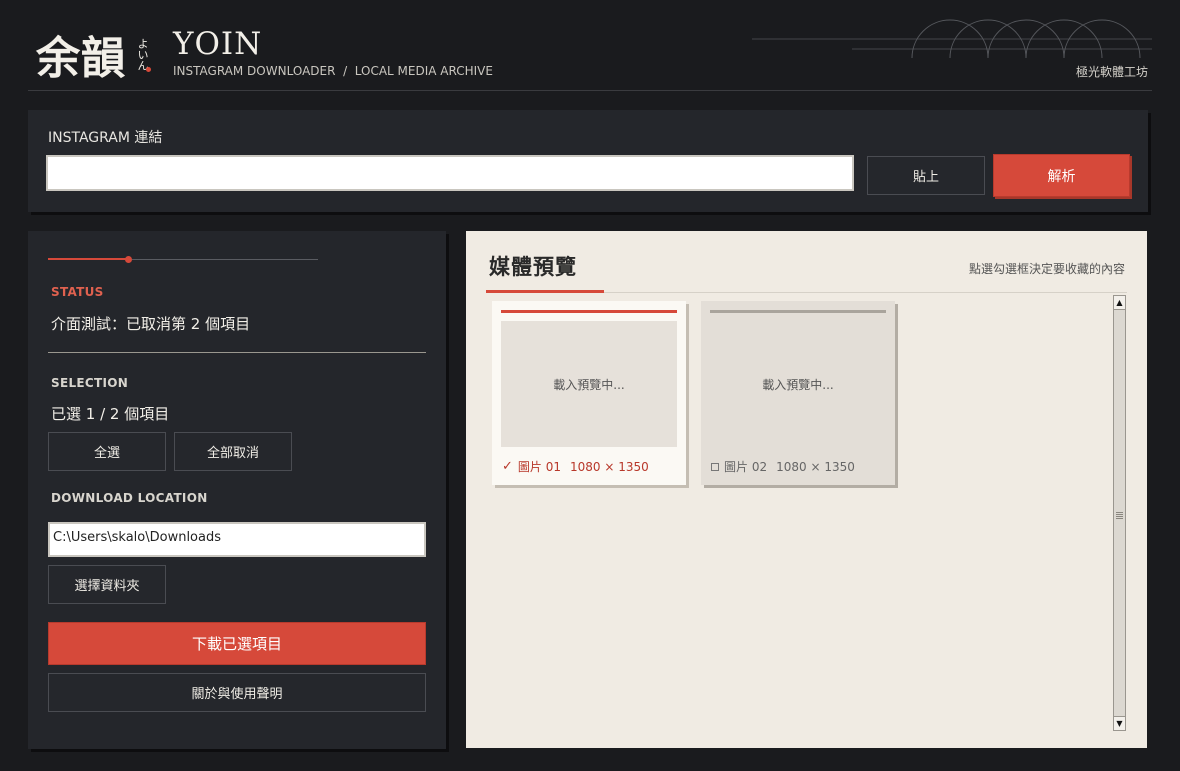 The height and width of the screenshot is (771, 1180). I want to click on status-text: 介面測試：已取消第 2 個項目, so click(151, 324).